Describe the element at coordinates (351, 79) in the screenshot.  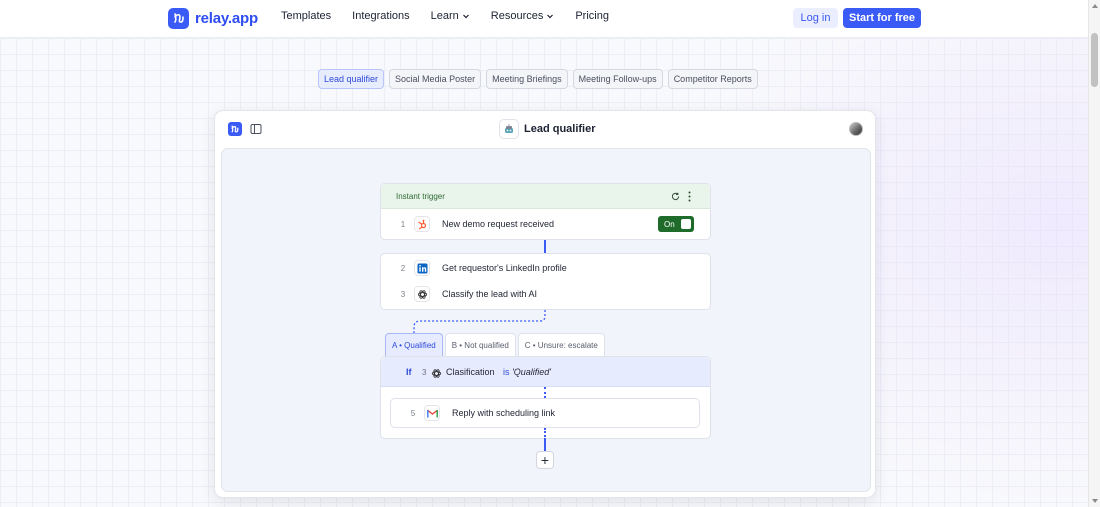
I see `tab-lead-qualifier: Lead qualifier` at that location.